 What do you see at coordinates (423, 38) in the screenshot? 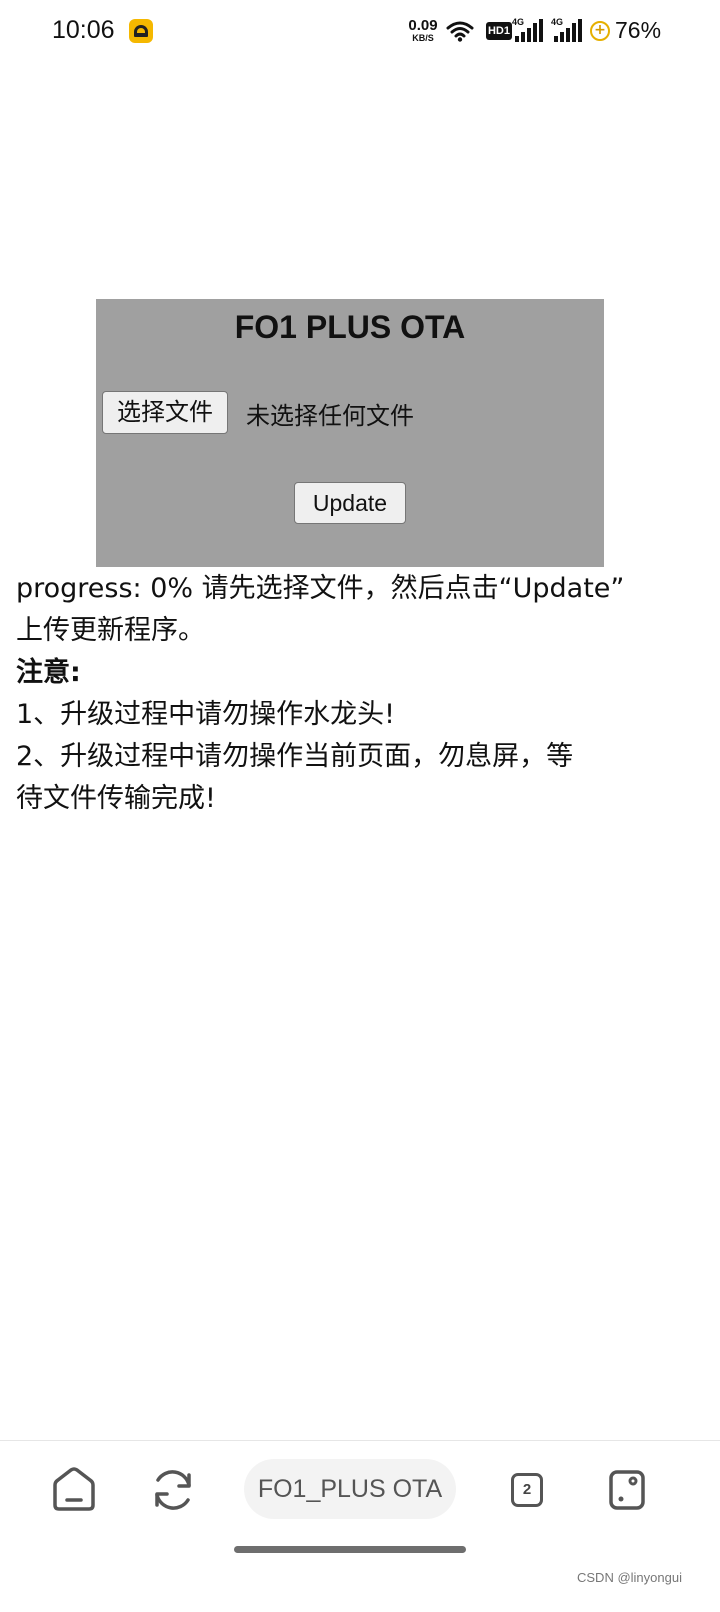
I see `network-speed-unit: KB/S` at bounding box center [423, 38].